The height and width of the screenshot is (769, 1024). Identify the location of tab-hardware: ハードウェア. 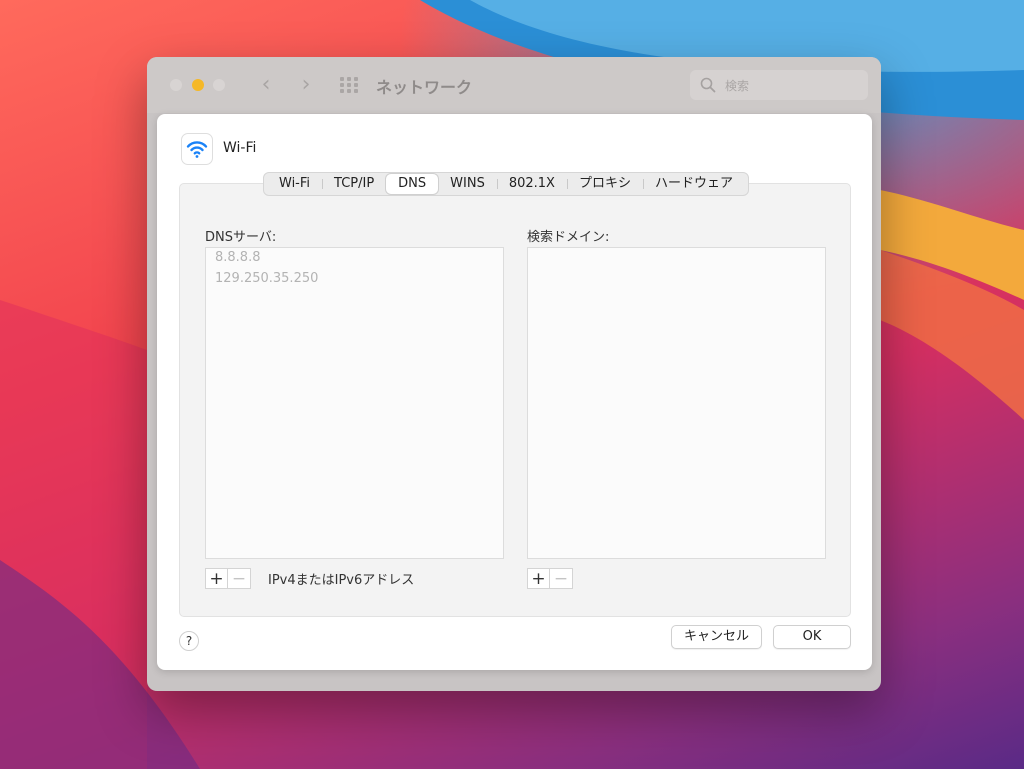
(693, 184).